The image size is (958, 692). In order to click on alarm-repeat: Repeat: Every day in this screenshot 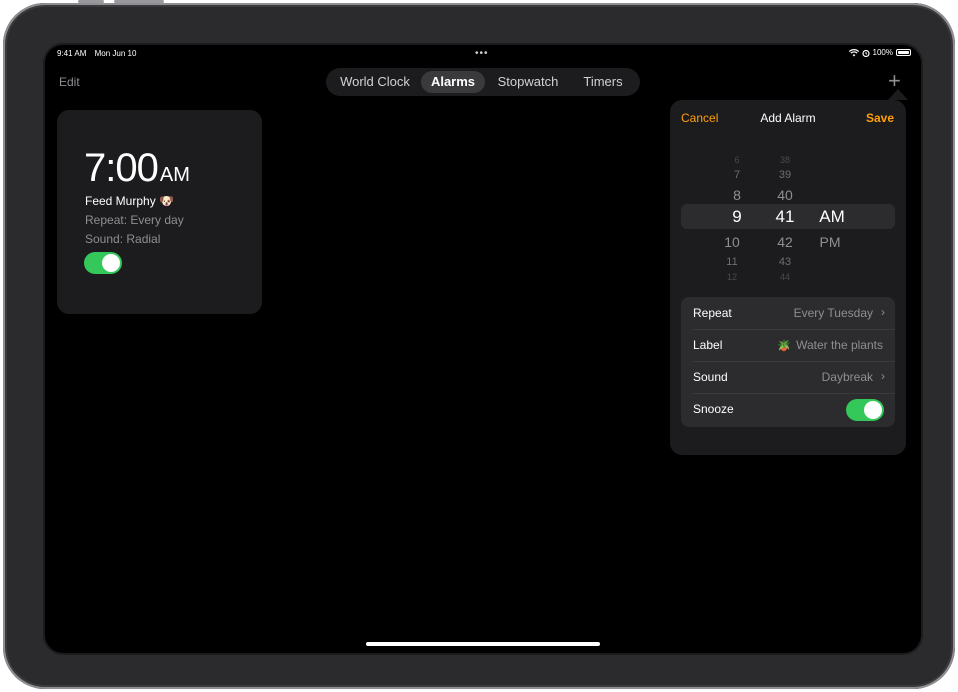, I will do `click(134, 220)`.